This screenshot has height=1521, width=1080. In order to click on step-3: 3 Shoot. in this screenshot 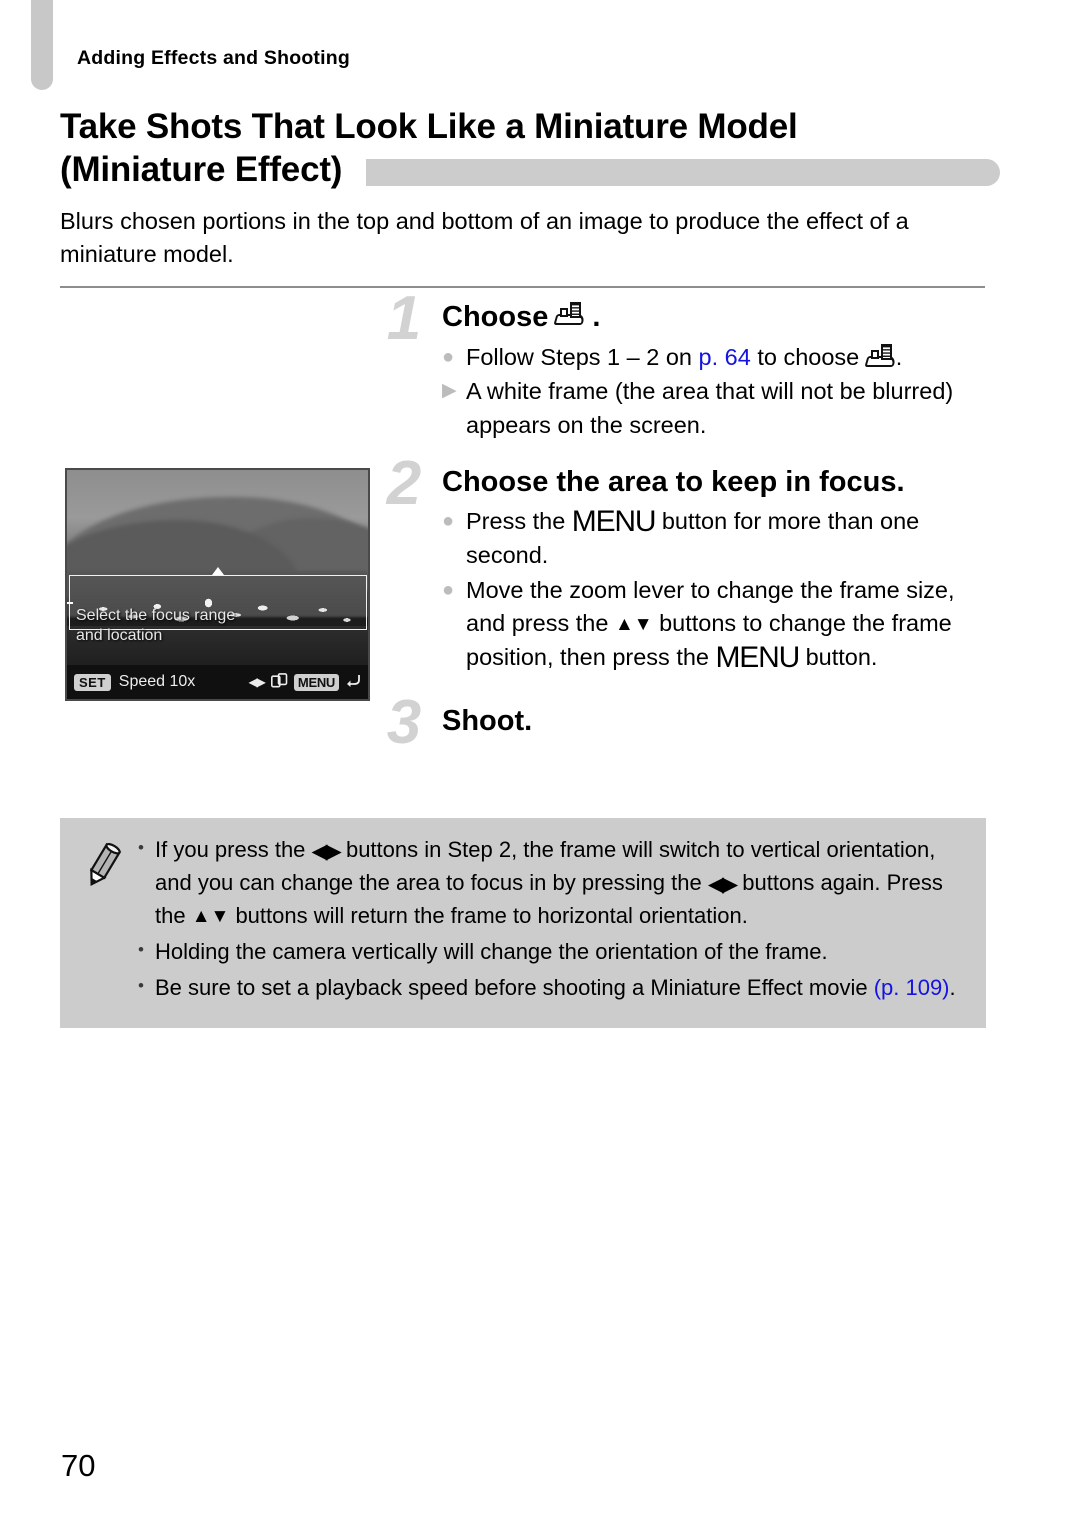, I will do `click(682, 723)`.